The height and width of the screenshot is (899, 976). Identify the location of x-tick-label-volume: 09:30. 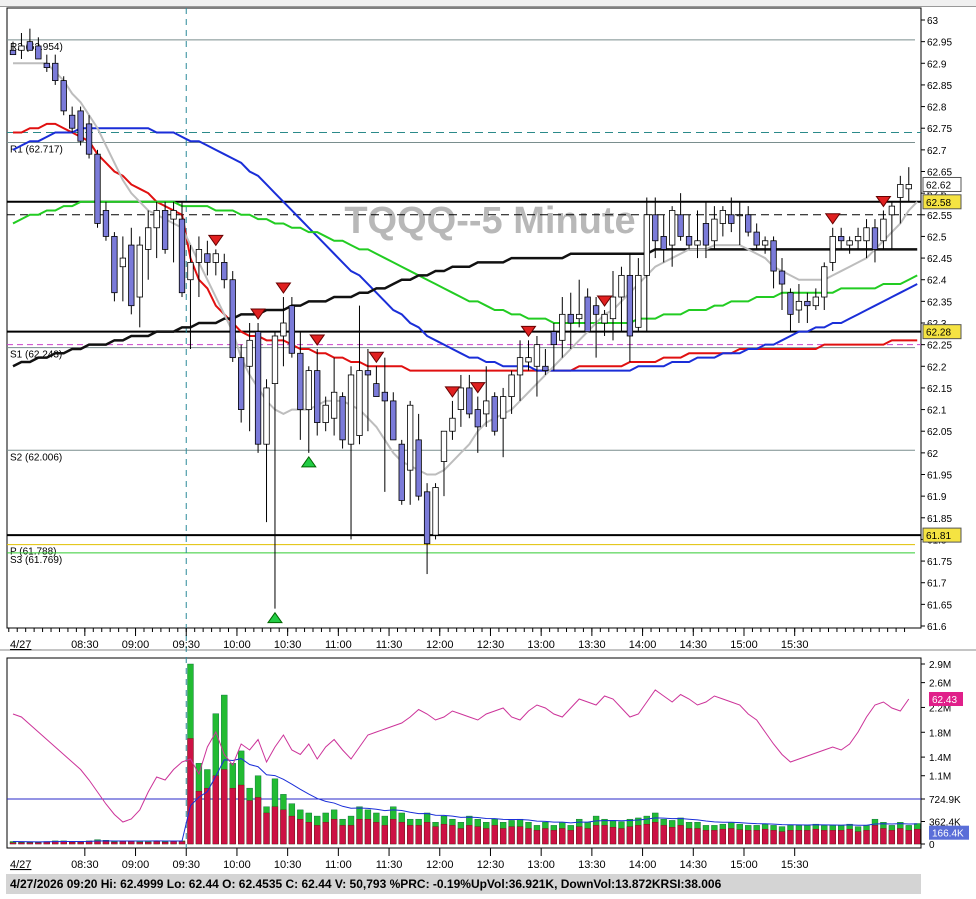
(186, 865).